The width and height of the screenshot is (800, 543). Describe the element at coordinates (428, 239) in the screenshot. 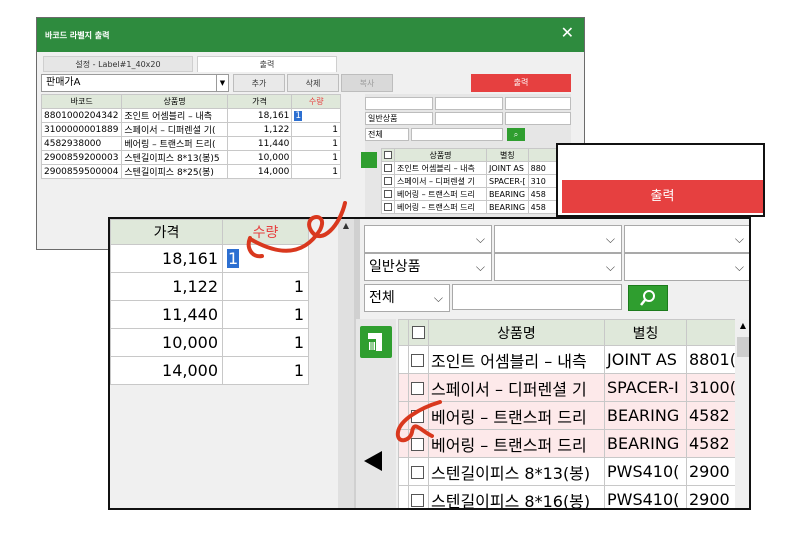

I see `filter-select-1: ⌵` at that location.